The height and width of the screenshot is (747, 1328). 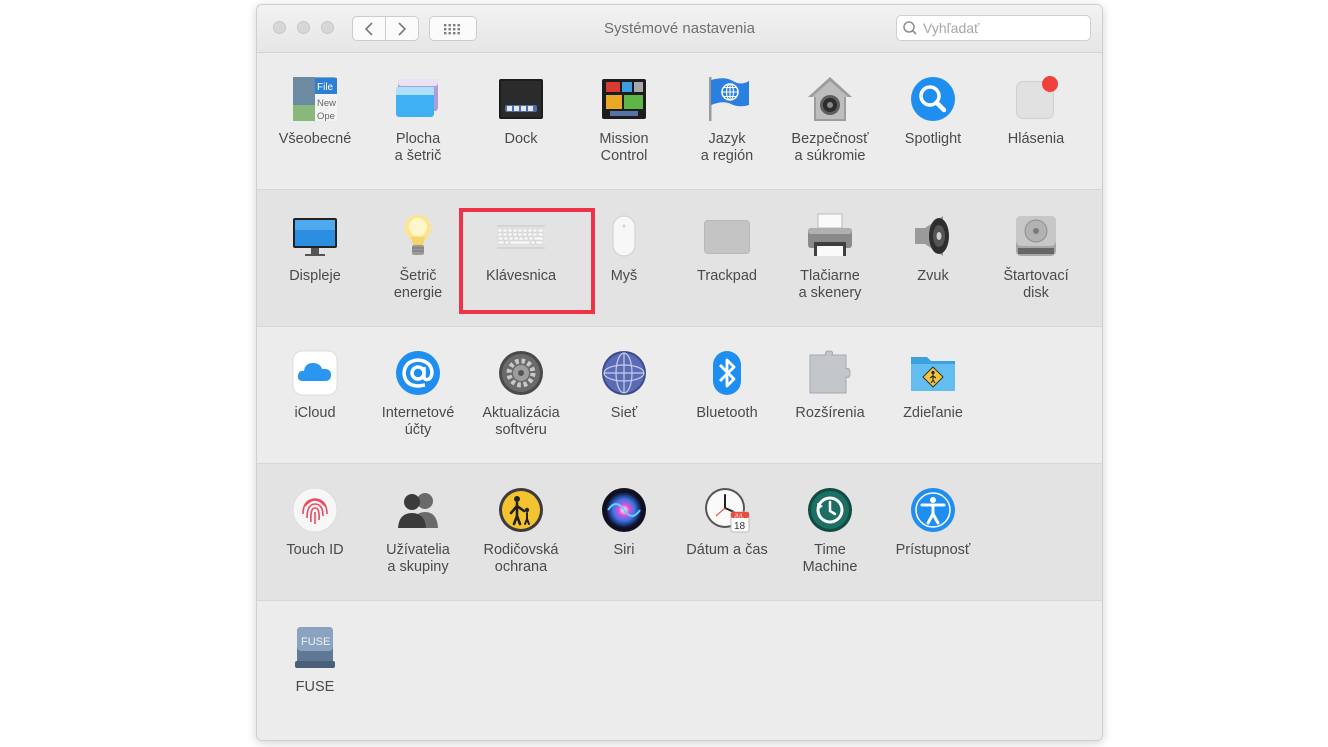 What do you see at coordinates (1036, 284) in the screenshot?
I see `pref-label: Štartovací disk` at bounding box center [1036, 284].